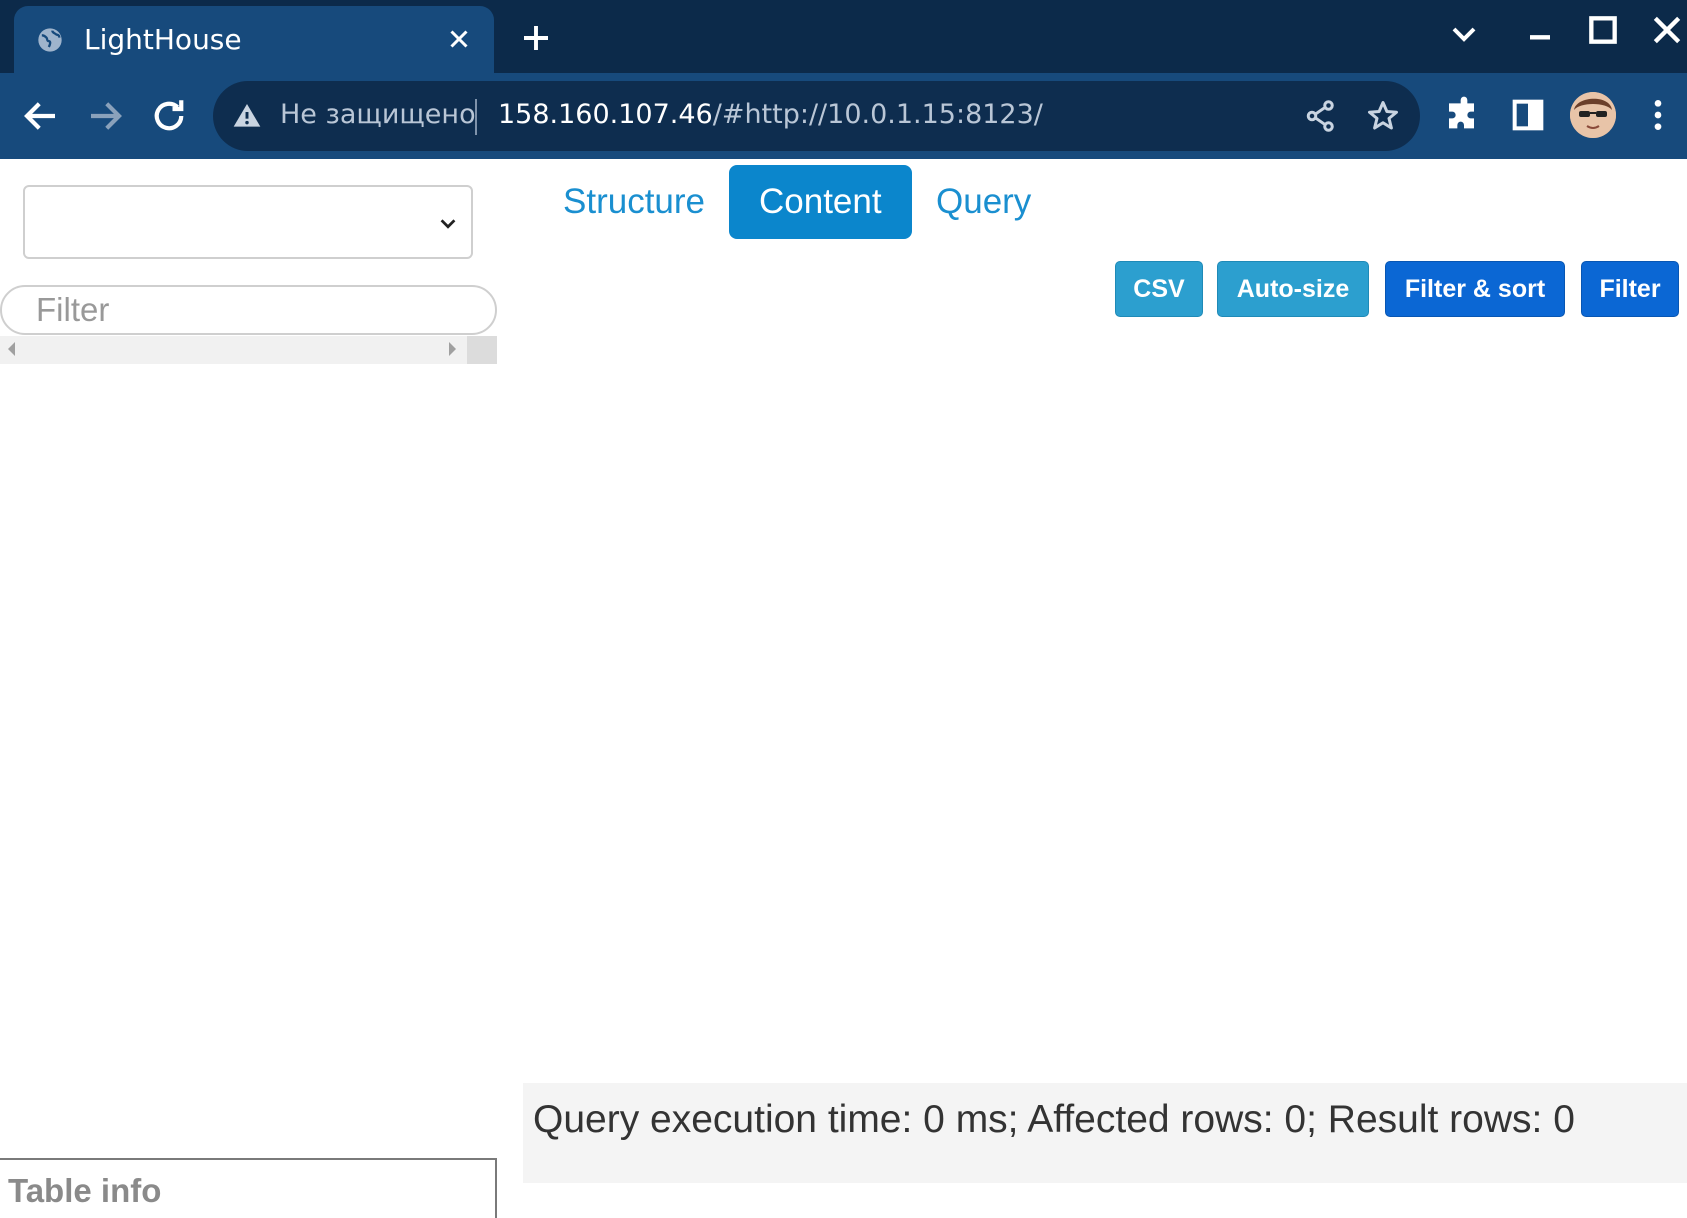 This screenshot has height=1218, width=1687. I want to click on extensions-icon, so click(1464, 115).